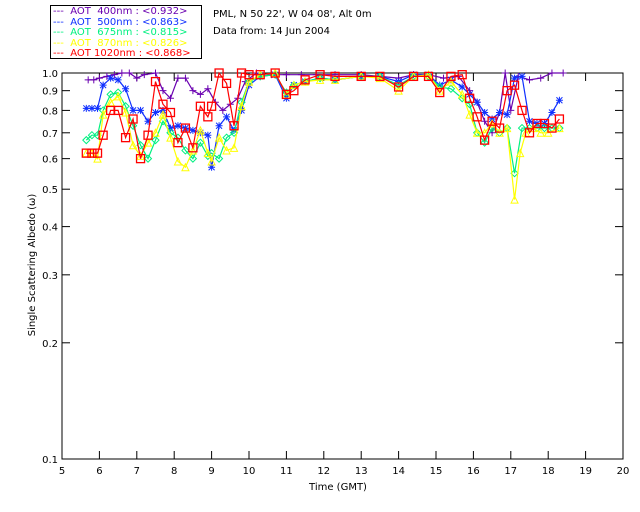 The height and width of the screenshot is (512, 640). I want to click on x-tick-label: 8, so click(174, 471).